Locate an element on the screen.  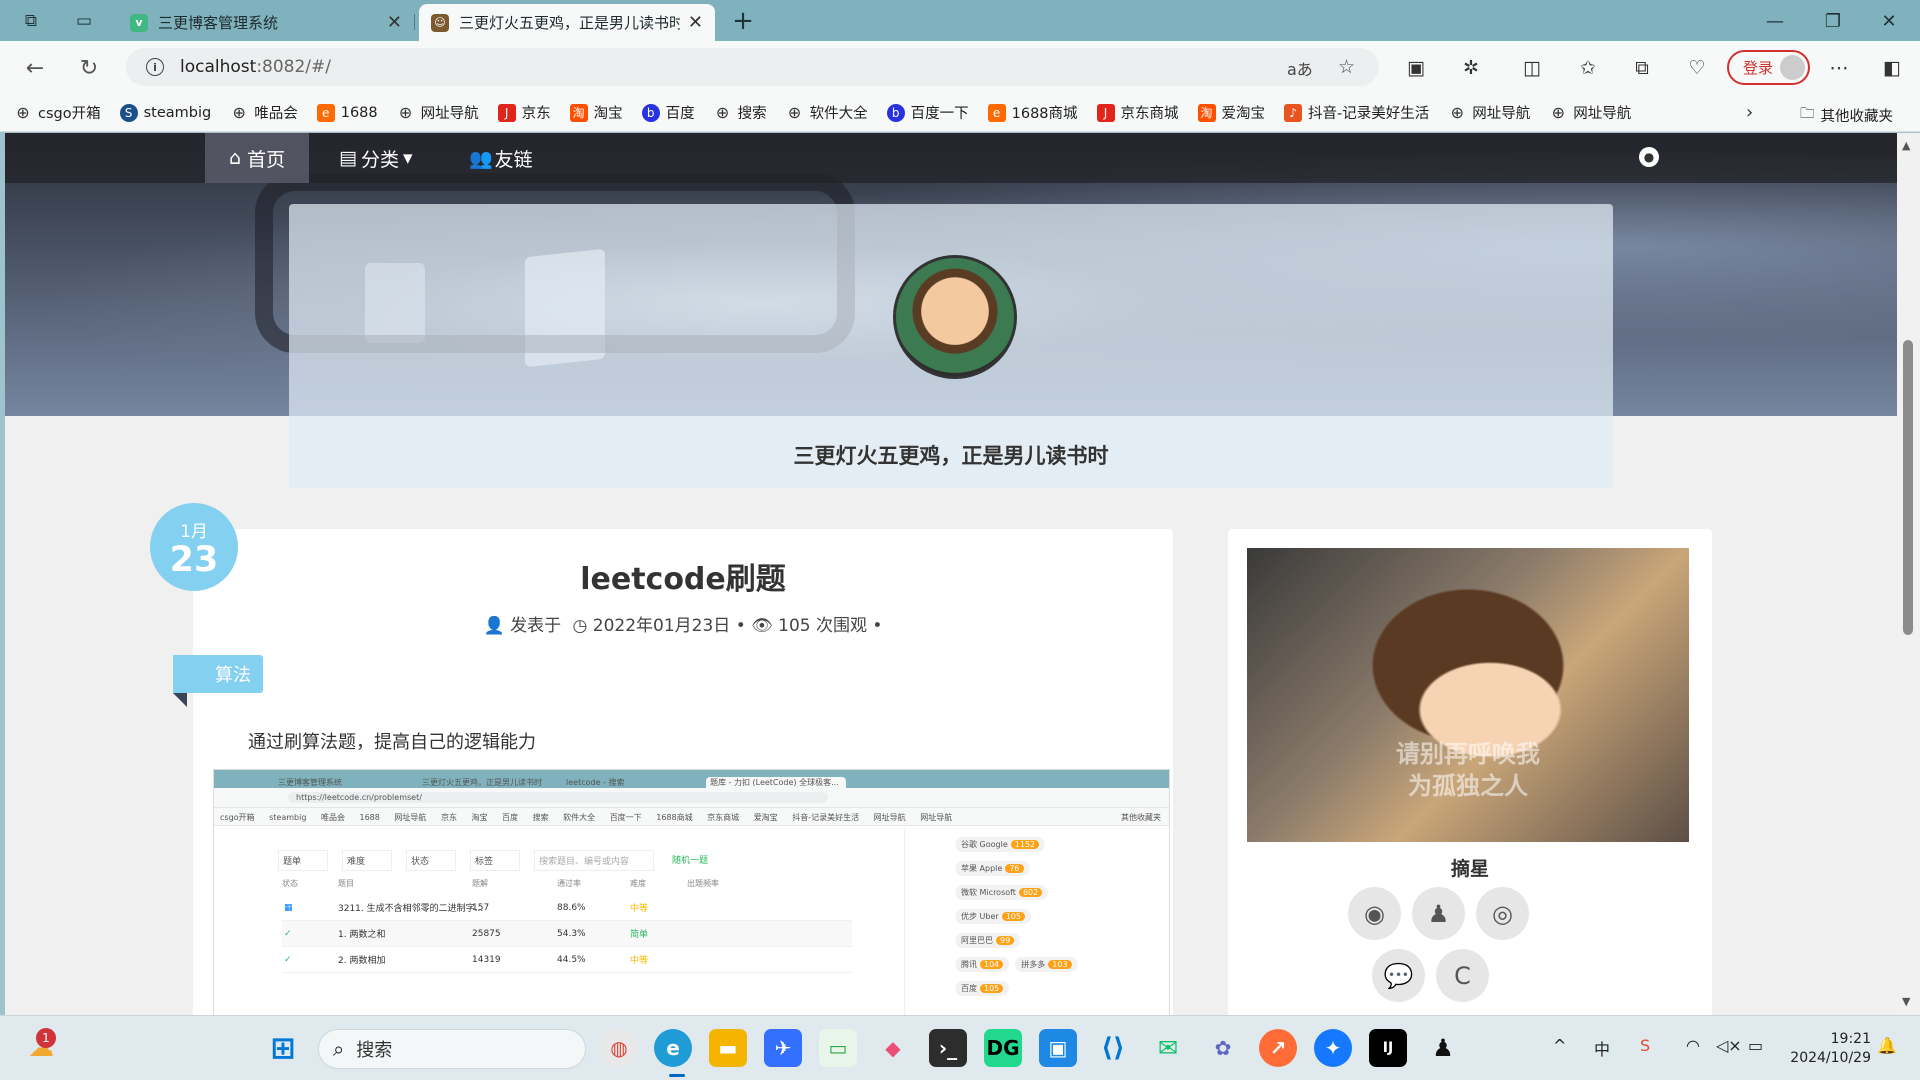
page-scrollbar: ▲ ▼ is located at coordinates (1908, 574).